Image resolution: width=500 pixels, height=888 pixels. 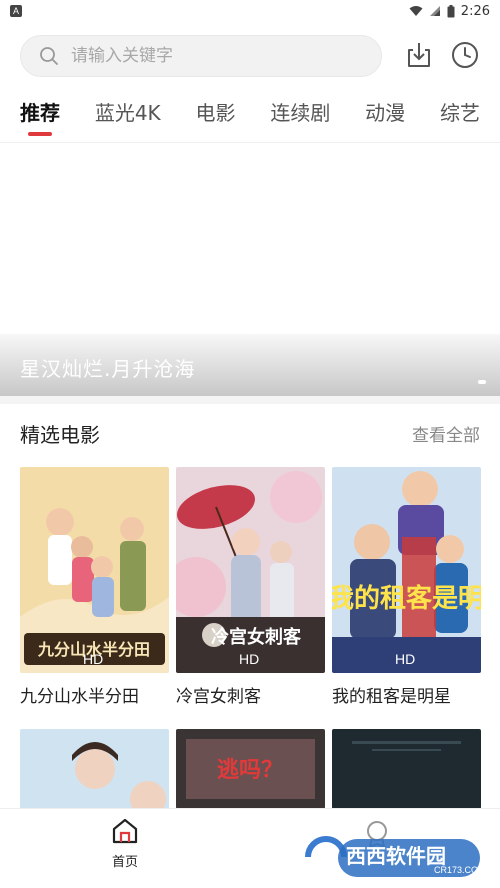 I want to click on see-all-link: 查看全部, so click(x=446, y=433).